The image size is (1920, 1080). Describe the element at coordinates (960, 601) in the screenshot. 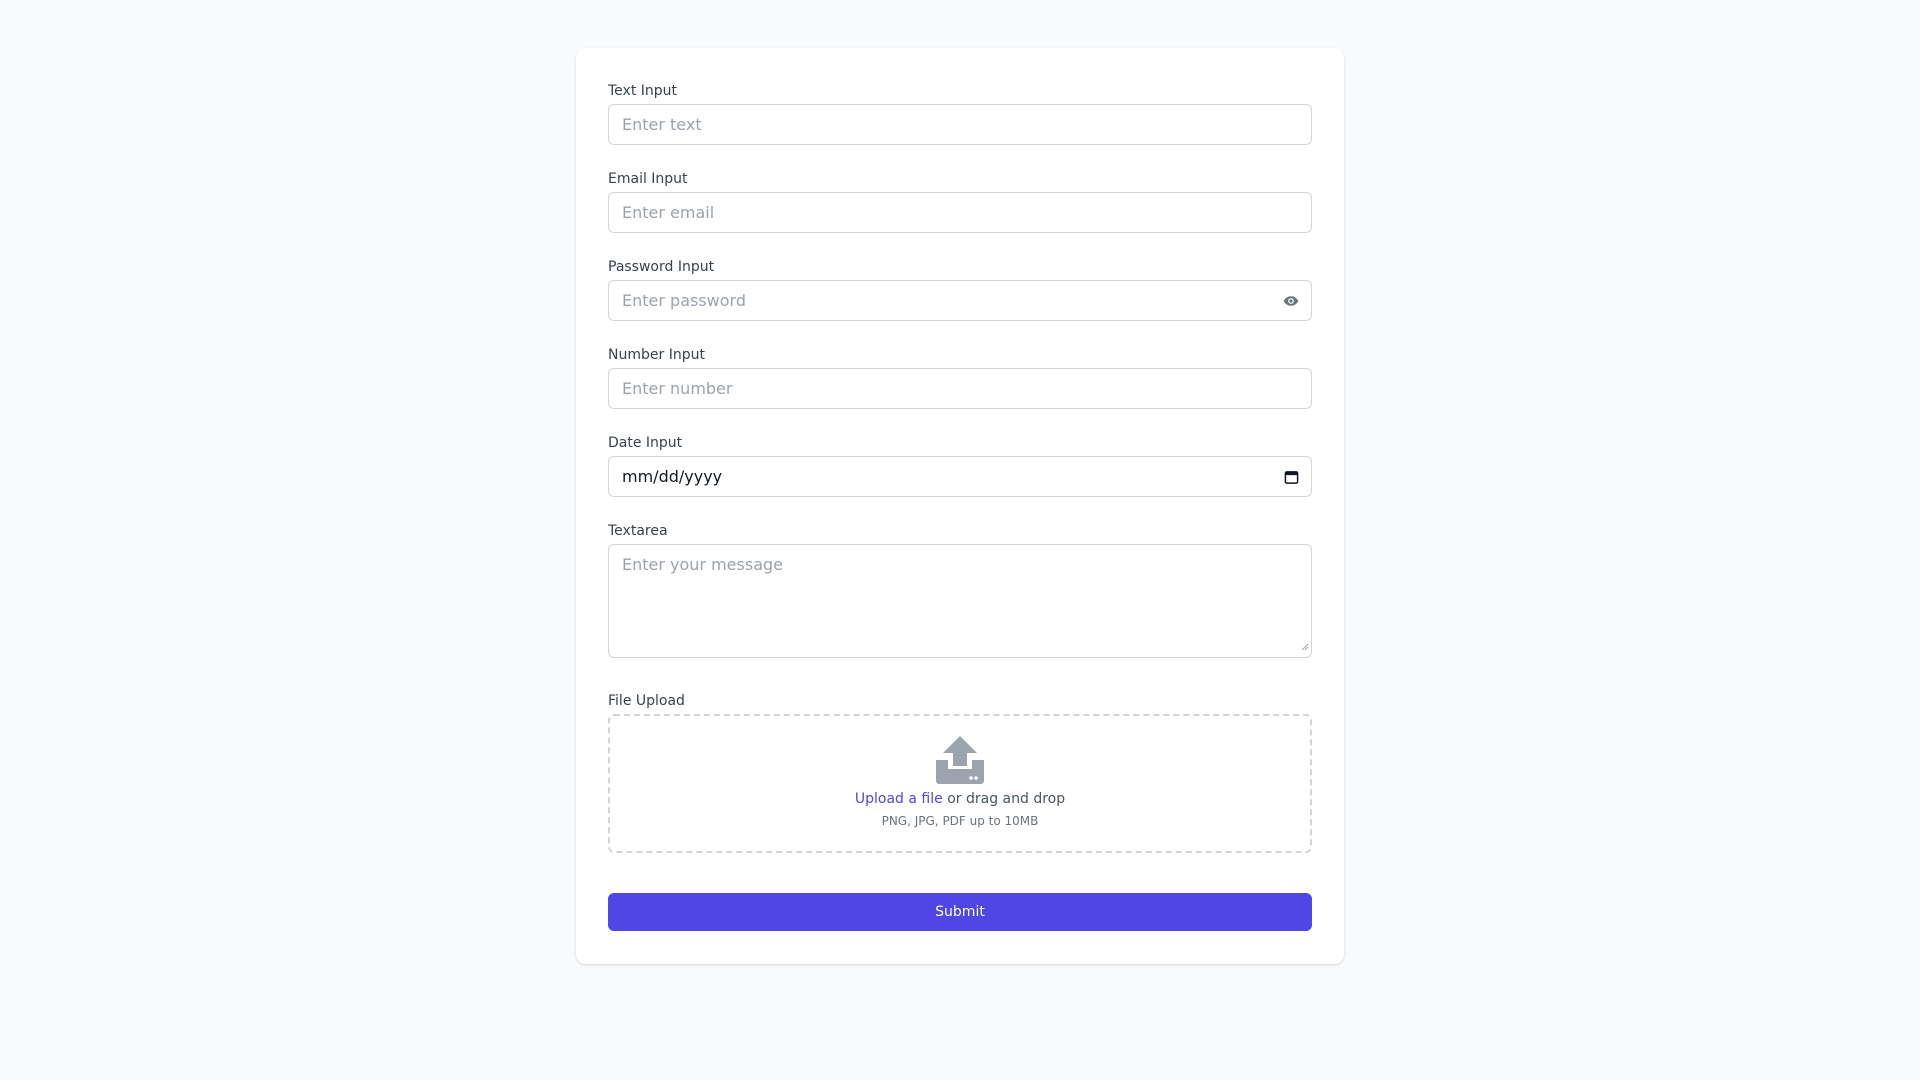

I see `message-textarea: Enter your message` at that location.